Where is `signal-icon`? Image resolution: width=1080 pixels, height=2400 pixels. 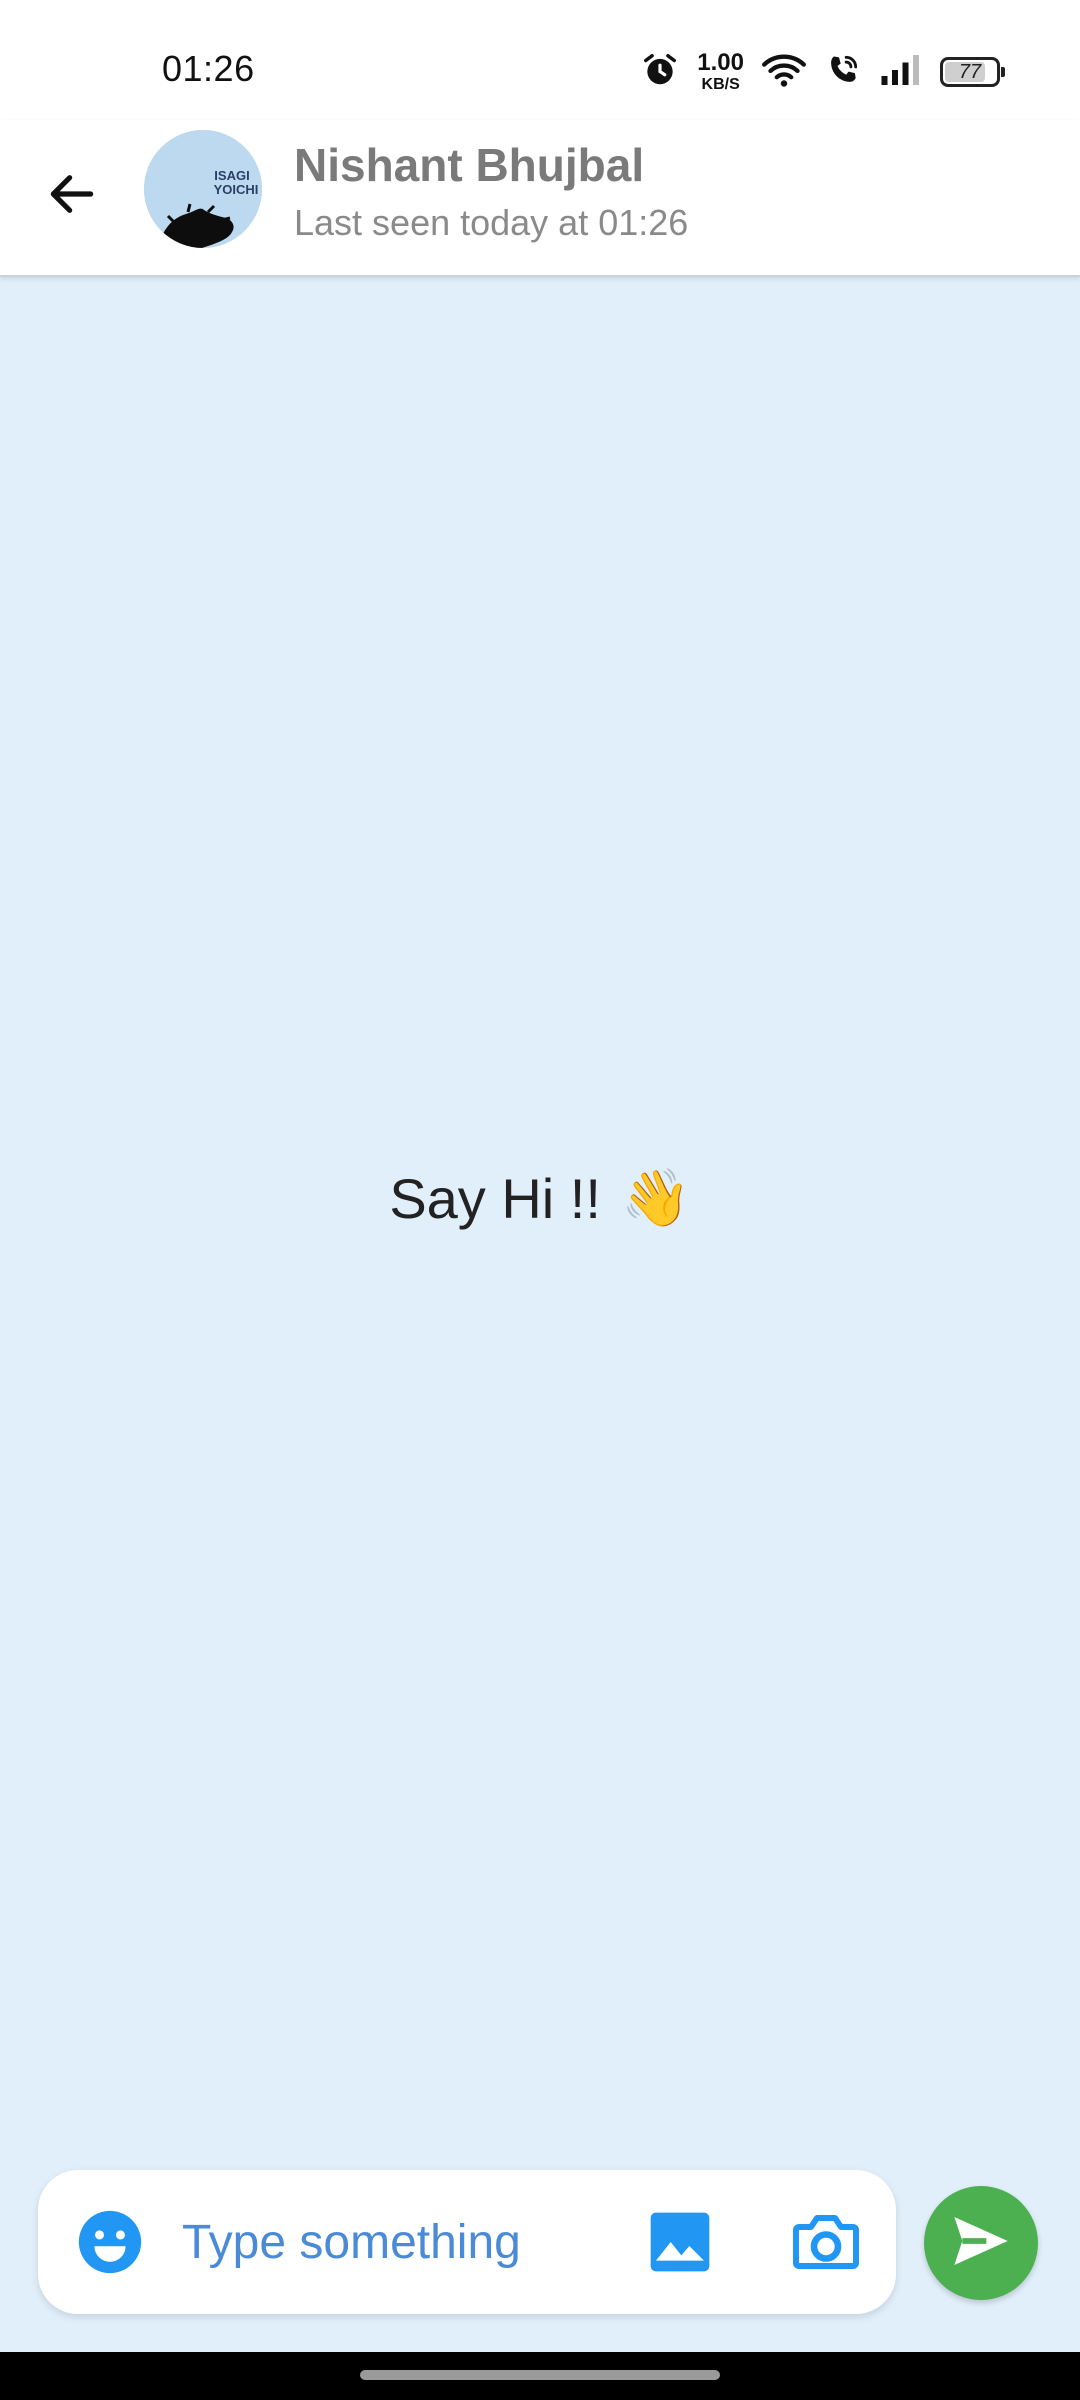
signal-icon is located at coordinates (901, 72).